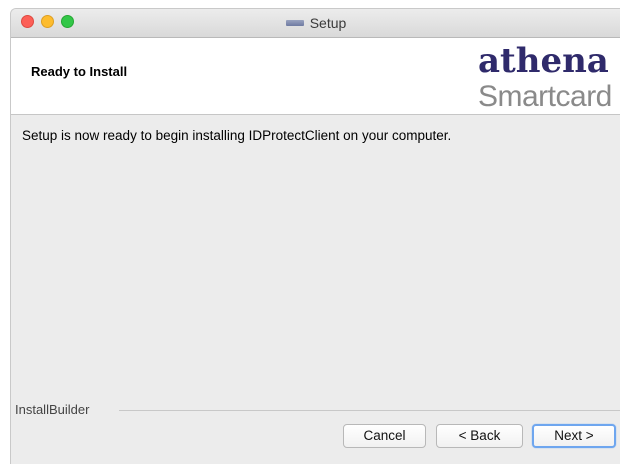  What do you see at coordinates (369, 410) in the screenshot?
I see `footer-divider` at bounding box center [369, 410].